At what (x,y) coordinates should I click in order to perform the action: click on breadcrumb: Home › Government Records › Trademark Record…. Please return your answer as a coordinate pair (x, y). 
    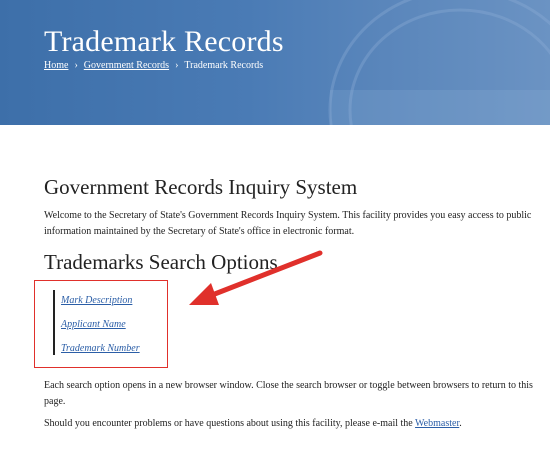
    Looking at the image, I should click on (153, 65).